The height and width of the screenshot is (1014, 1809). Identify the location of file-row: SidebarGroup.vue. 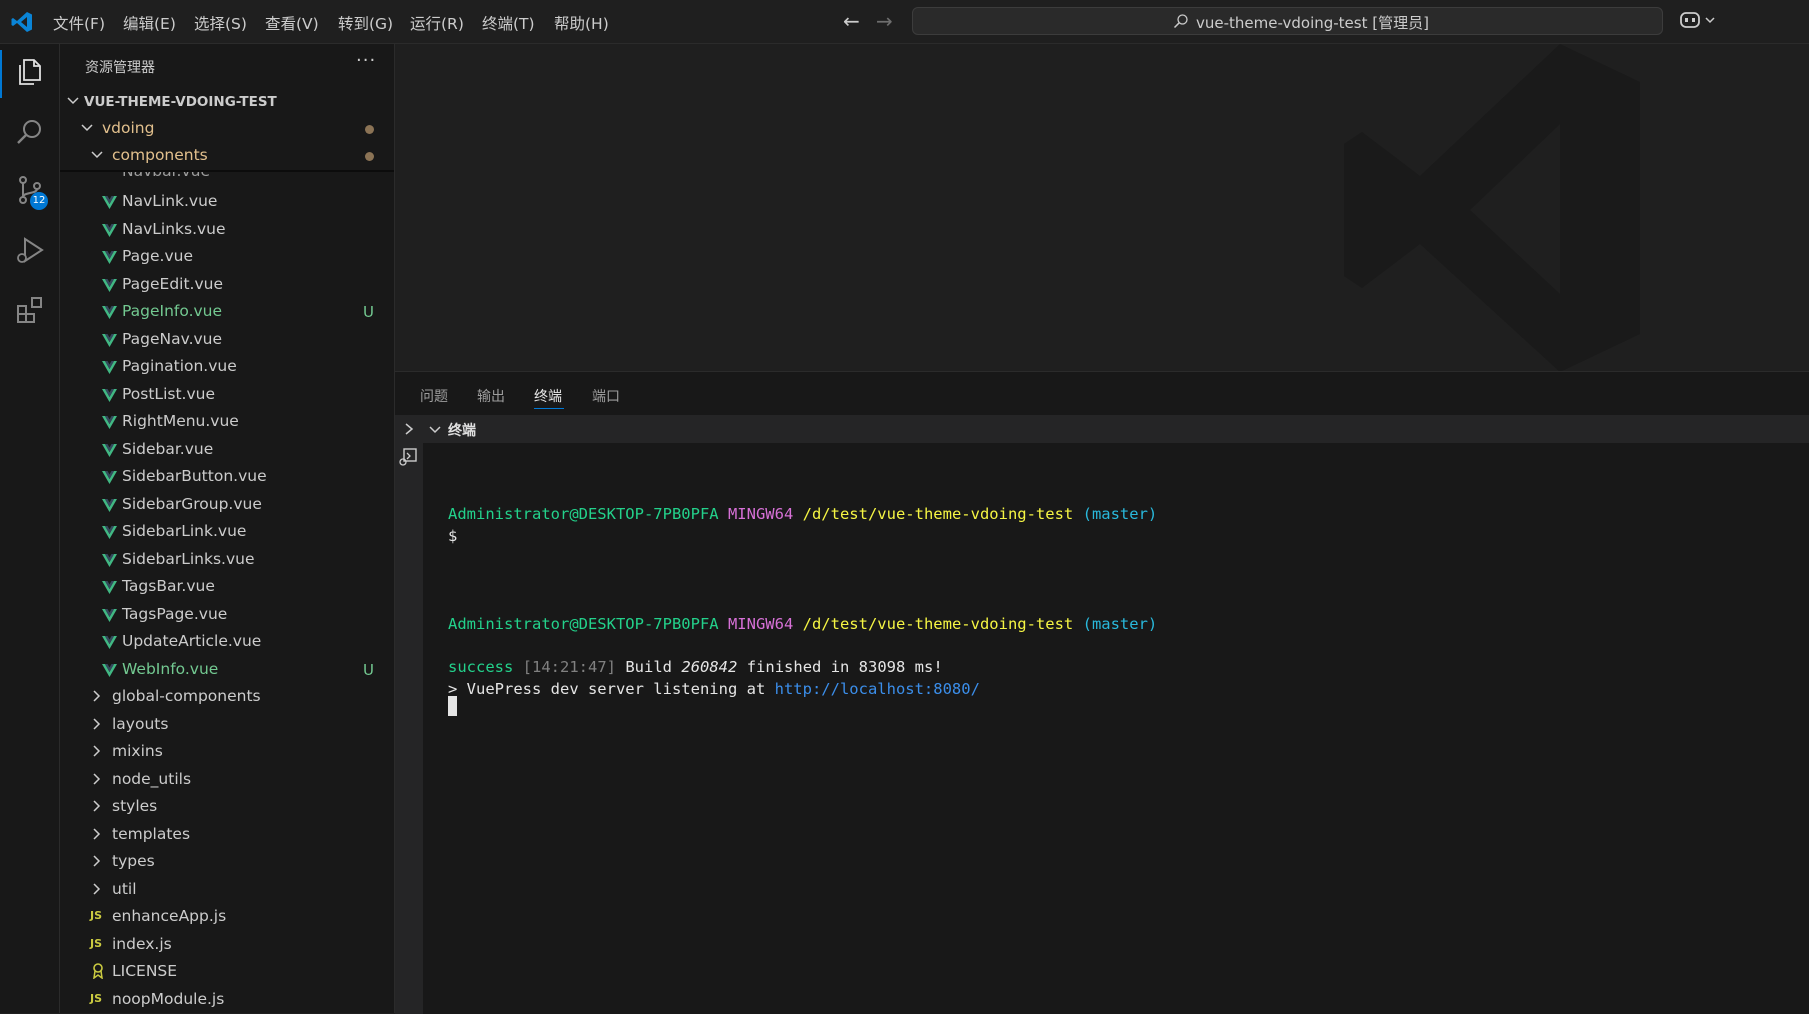
(227, 505).